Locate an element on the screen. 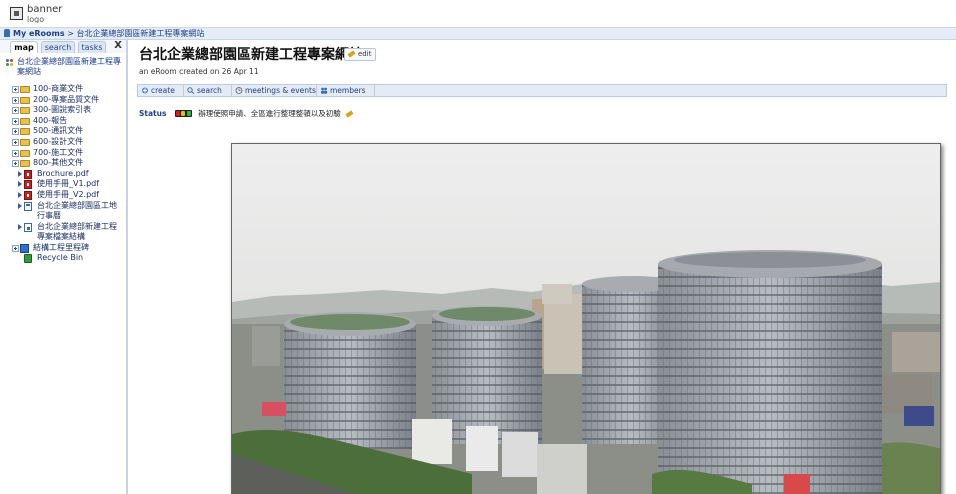  banner-text-logo: logo is located at coordinates (36, 19).